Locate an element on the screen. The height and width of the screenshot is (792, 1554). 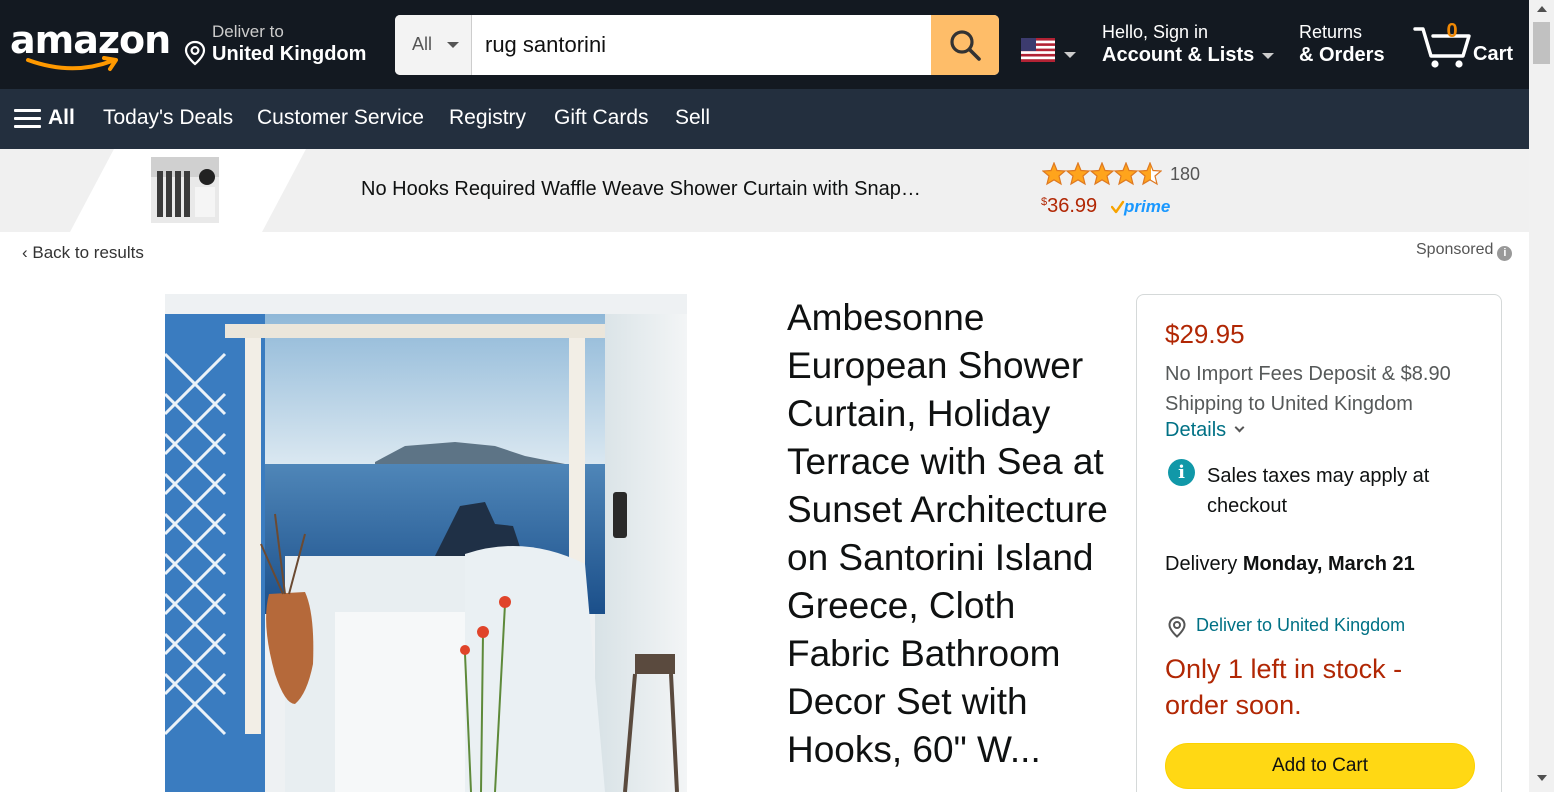
tax-note: Sales taxes may apply at checkout is located at coordinates (1318, 491).